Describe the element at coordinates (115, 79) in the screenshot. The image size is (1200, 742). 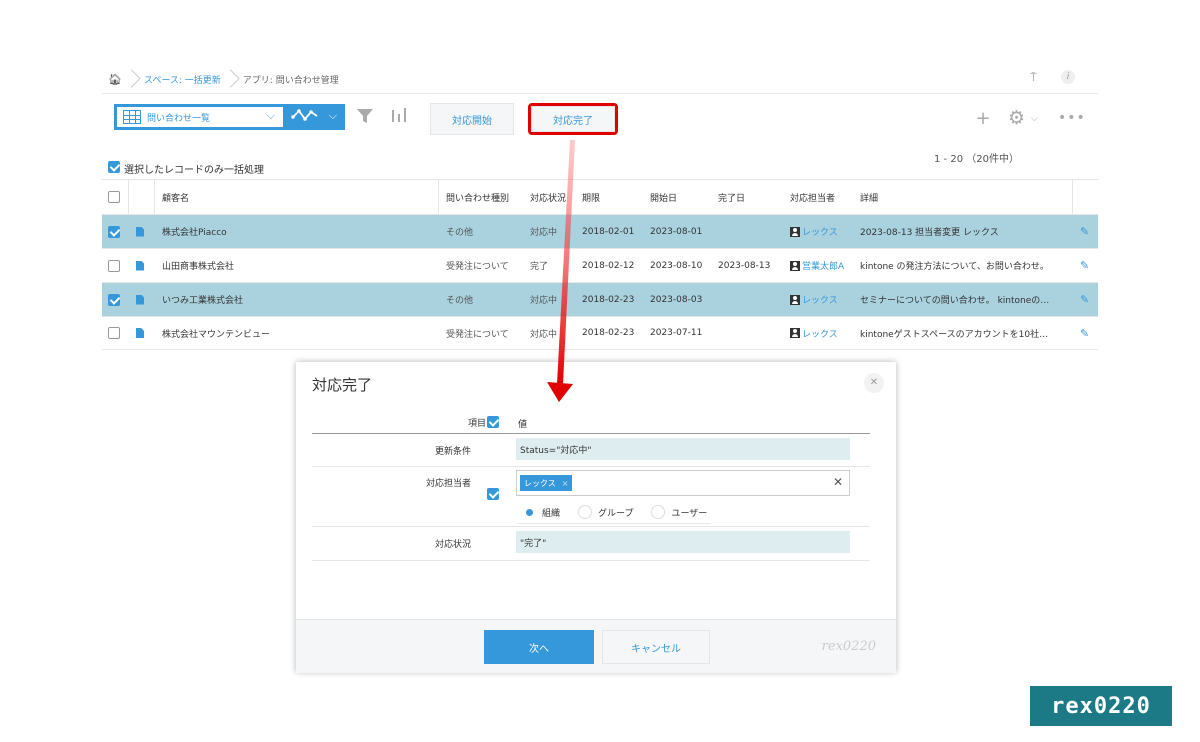
I see `home-icon: 🏠︎` at that location.